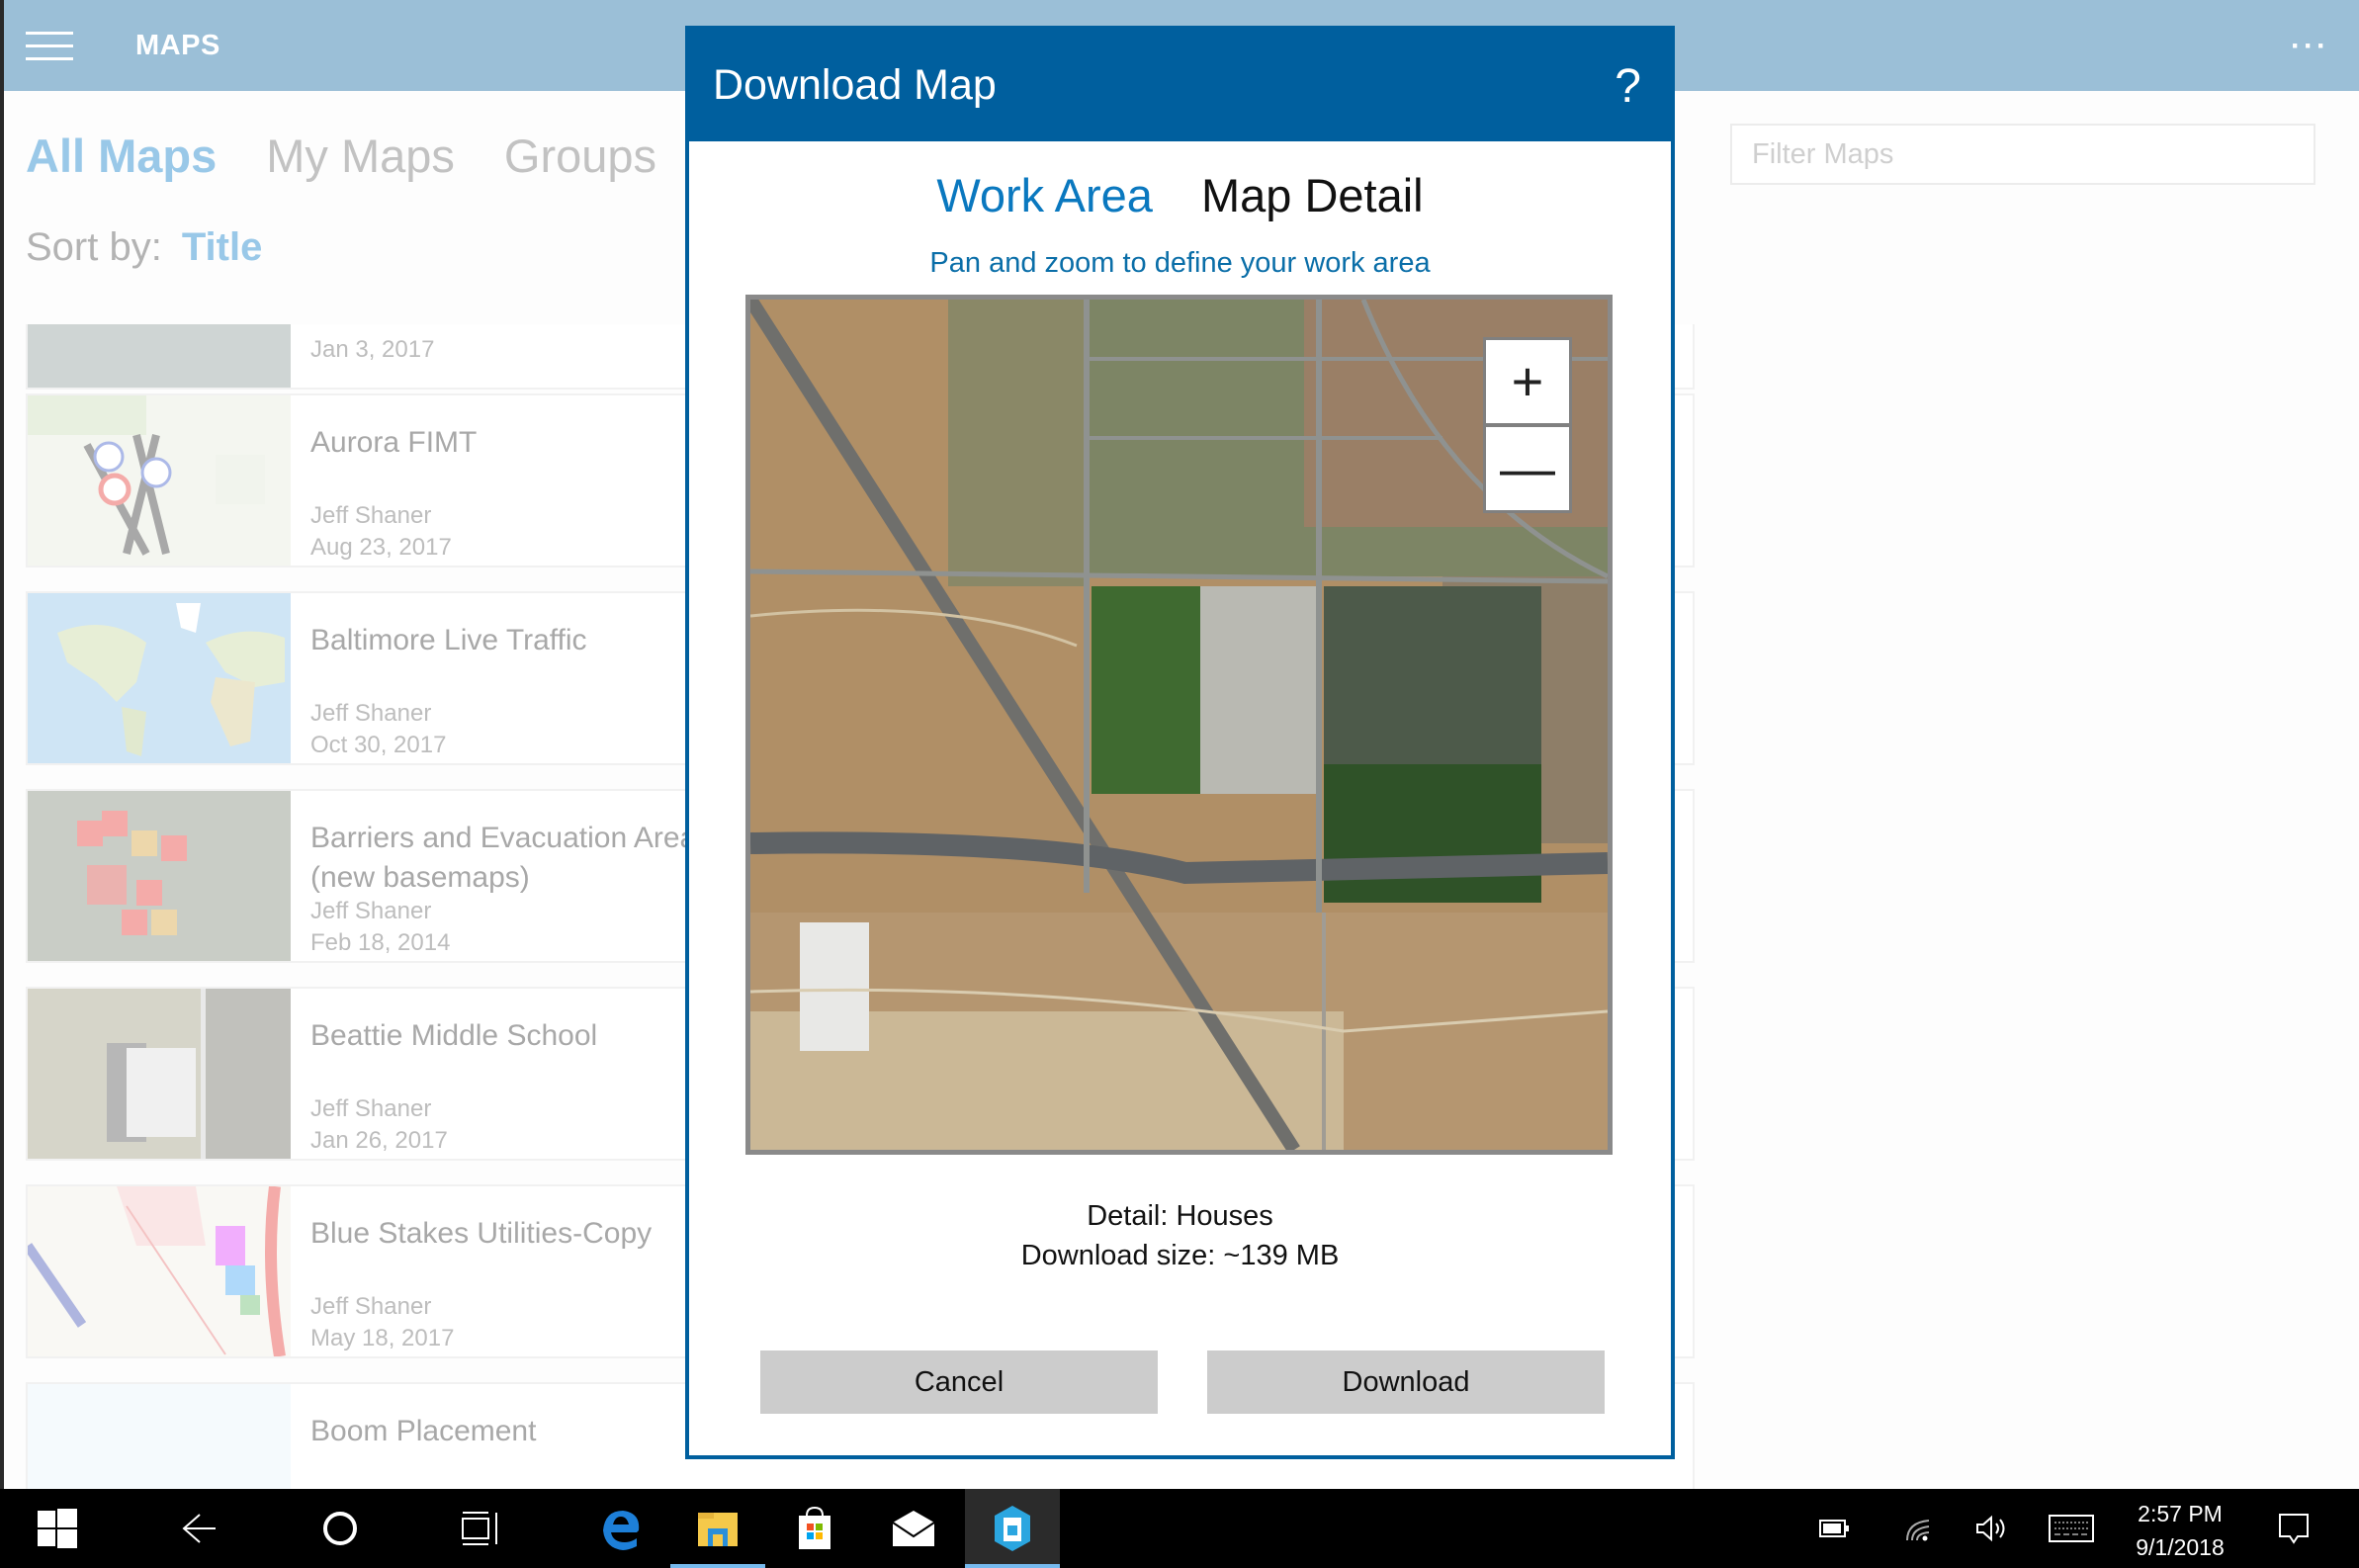 The height and width of the screenshot is (1568, 2359). Describe the element at coordinates (1180, 1216) in the screenshot. I see `detail-level: Detail: Houses` at that location.